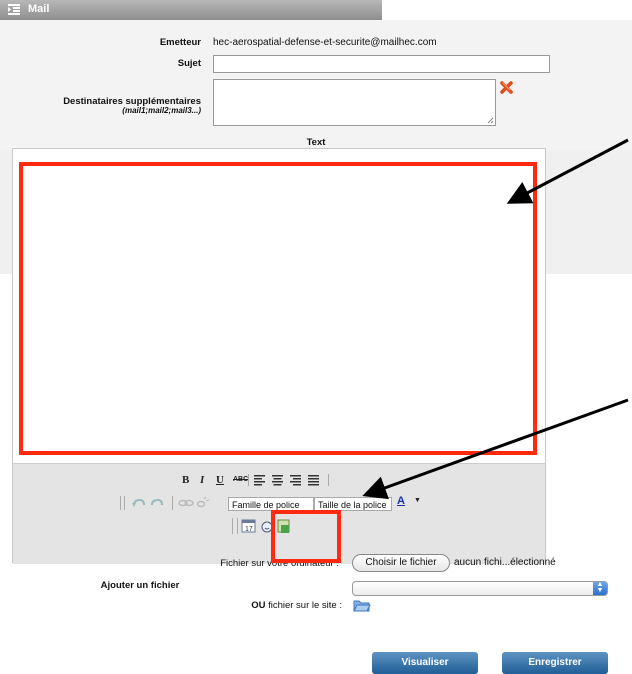  What do you see at coordinates (495, 449) in the screenshot?
I see `annotation-arrow-tools` at bounding box center [495, 449].